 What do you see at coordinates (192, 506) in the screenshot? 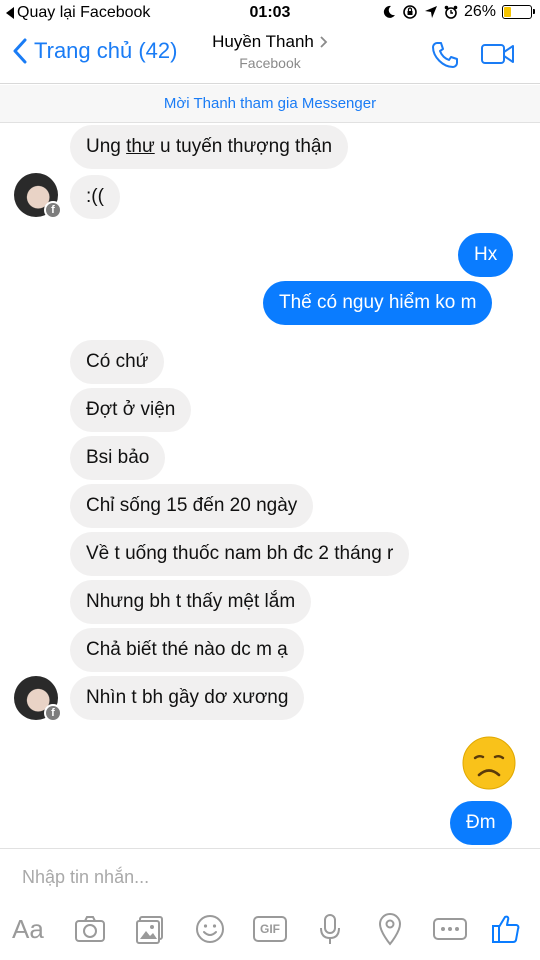
I see `message-incoming: Chỉ sống 15 đến 20 ngày` at bounding box center [192, 506].